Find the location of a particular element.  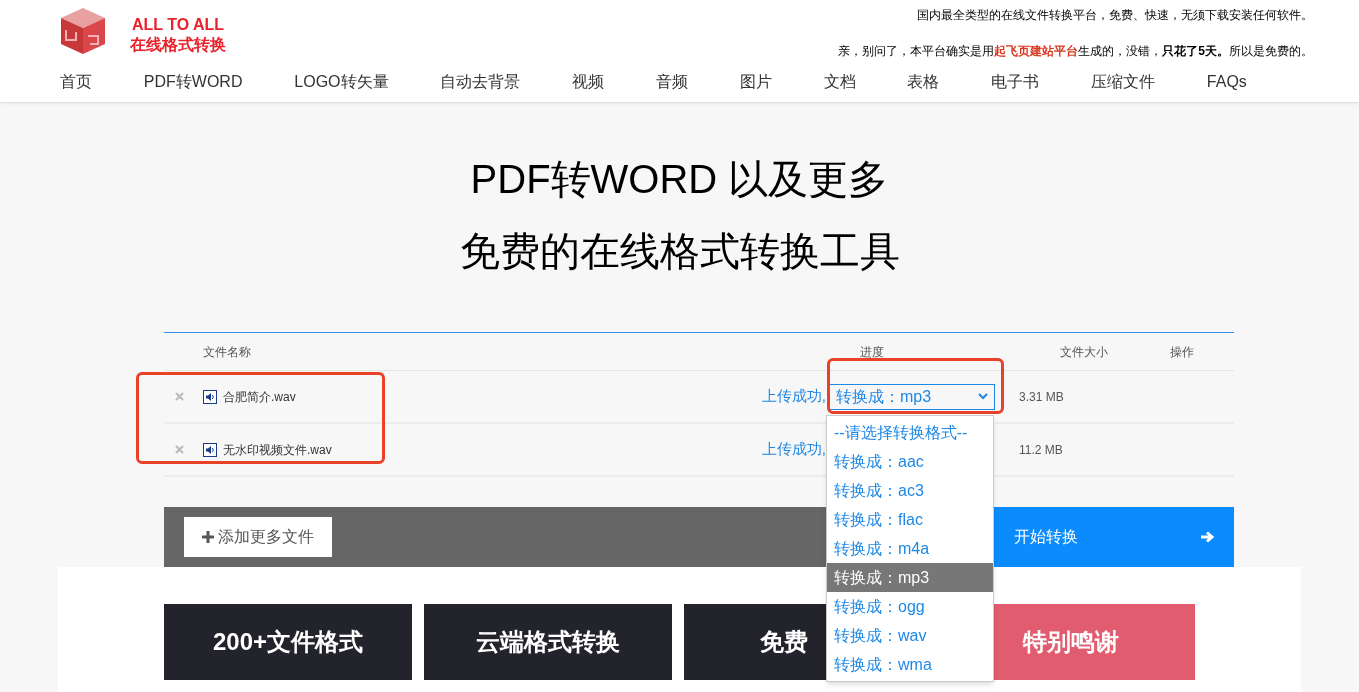

nav-link: 视频 is located at coordinates (588, 82).